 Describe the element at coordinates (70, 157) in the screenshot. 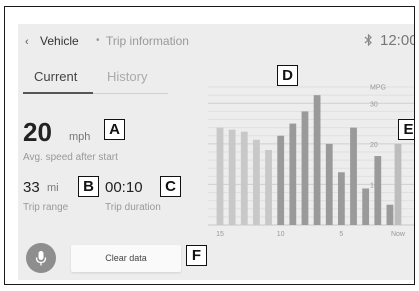

I see `avg-speed-label: Avg. speed after start` at that location.